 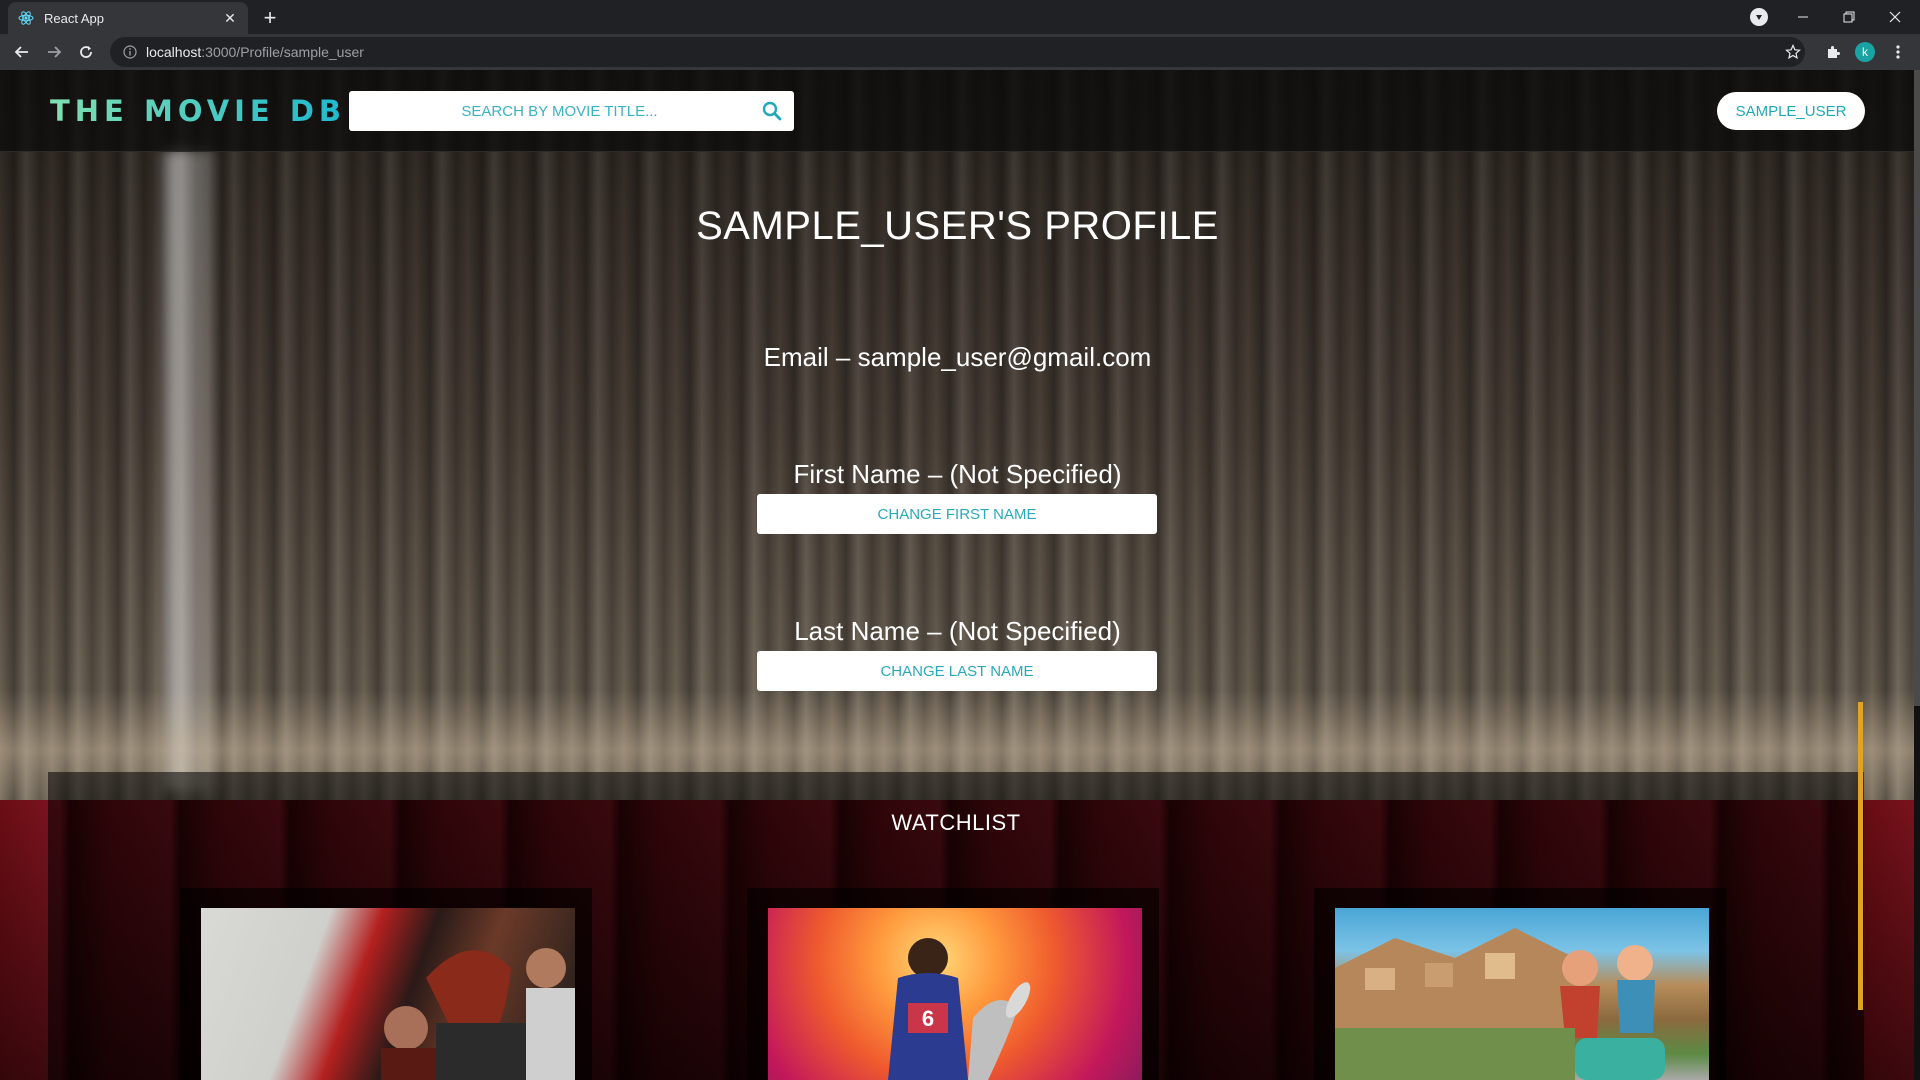 I want to click on highlight-bar, so click(x=1860, y=856).